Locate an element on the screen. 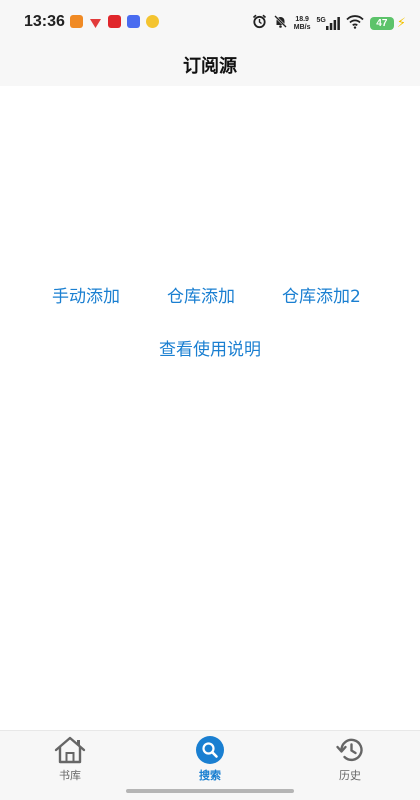 This screenshot has width=420, height=800. alarm-icon is located at coordinates (259, 23).